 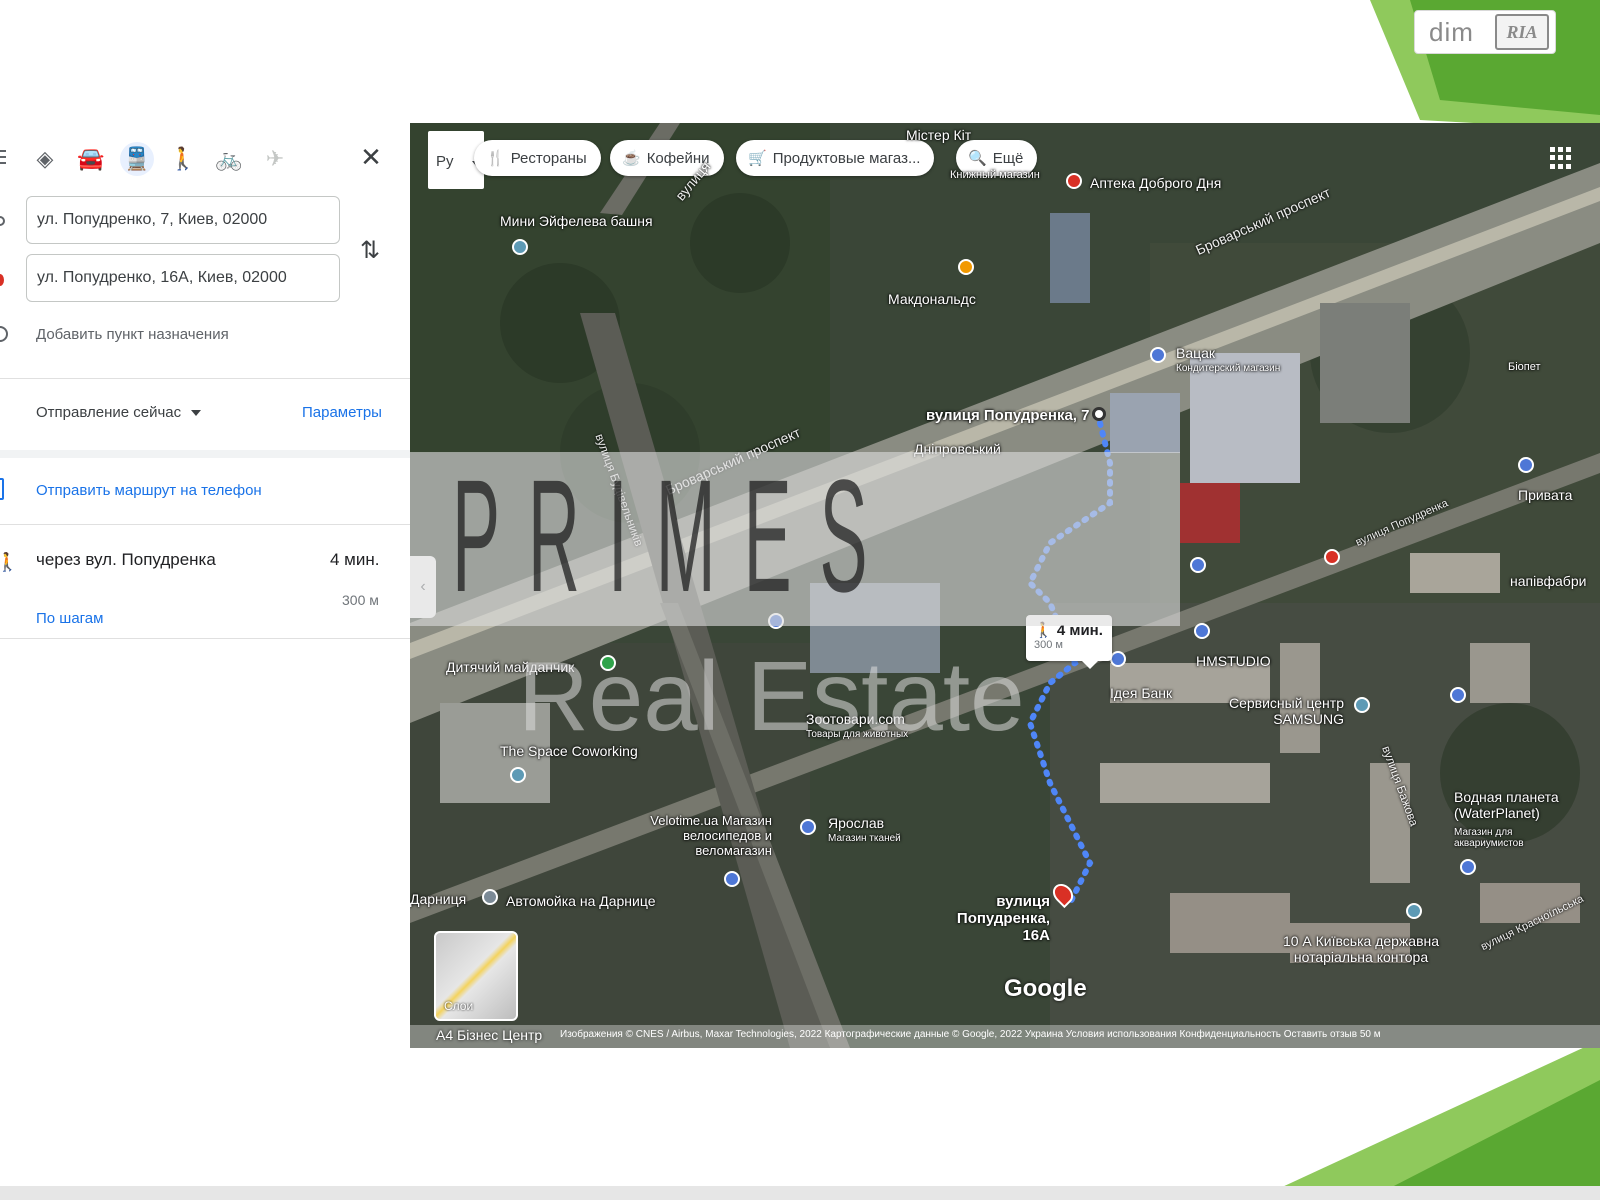 What do you see at coordinates (445, 161) in the screenshot?
I see `language-label: Ру` at bounding box center [445, 161].